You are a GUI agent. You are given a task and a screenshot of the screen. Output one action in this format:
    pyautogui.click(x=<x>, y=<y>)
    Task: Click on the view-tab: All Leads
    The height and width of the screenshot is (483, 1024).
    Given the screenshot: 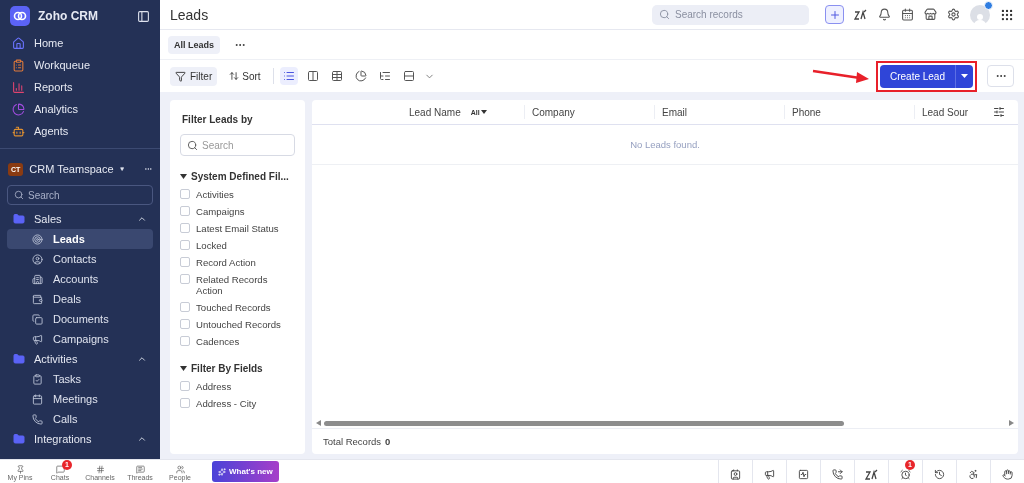 What is the action you would take?
    pyautogui.click(x=194, y=44)
    